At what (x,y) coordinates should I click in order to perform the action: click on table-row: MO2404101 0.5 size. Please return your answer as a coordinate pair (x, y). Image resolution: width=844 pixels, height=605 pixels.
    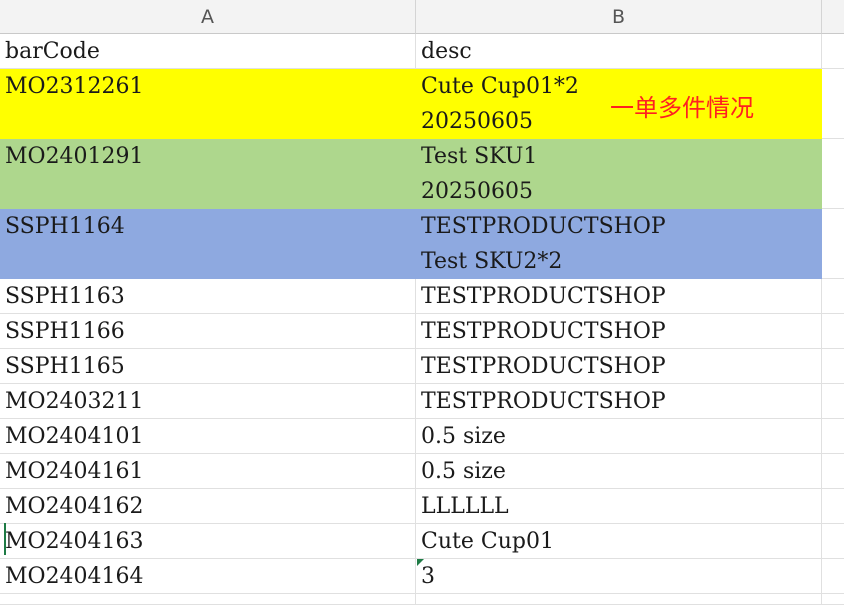
    Looking at the image, I should click on (422, 436).